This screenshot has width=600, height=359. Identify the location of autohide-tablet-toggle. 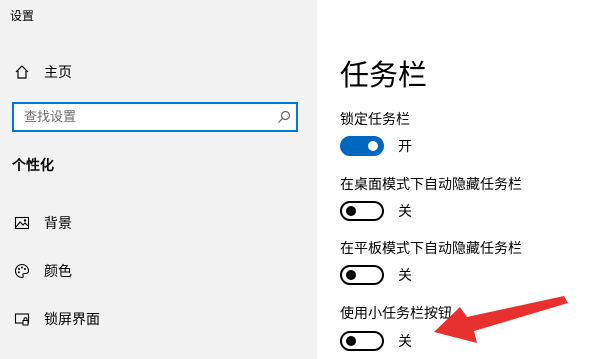
(362, 275).